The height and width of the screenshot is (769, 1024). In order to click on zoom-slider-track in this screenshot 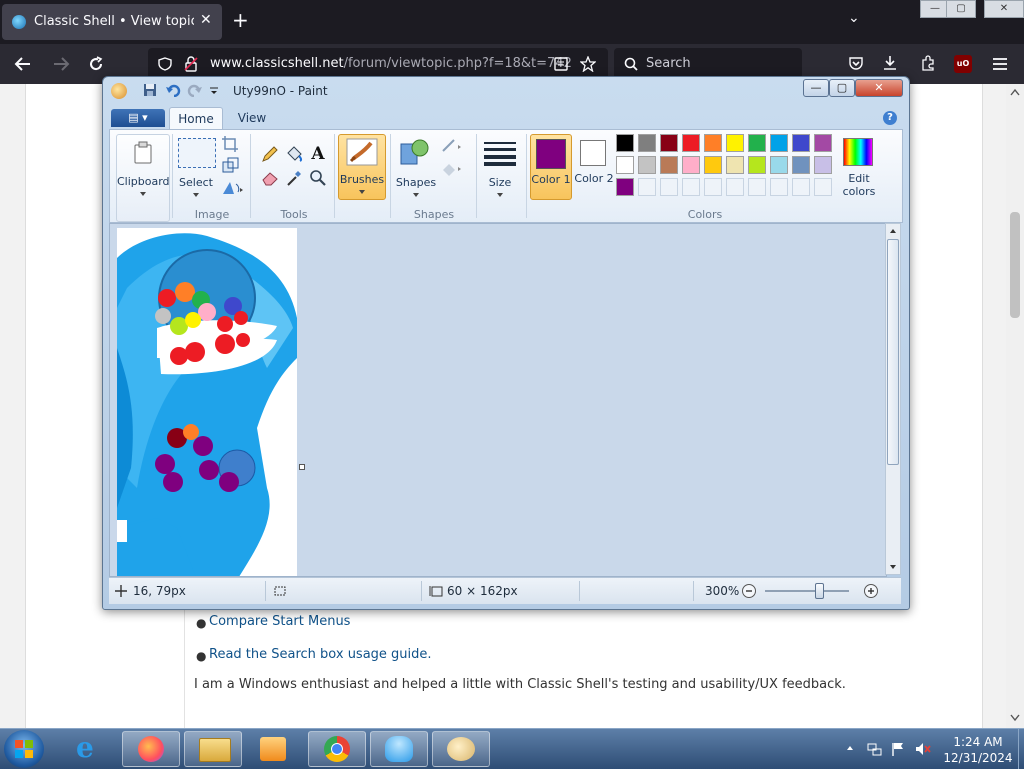, I will do `click(807, 591)`.